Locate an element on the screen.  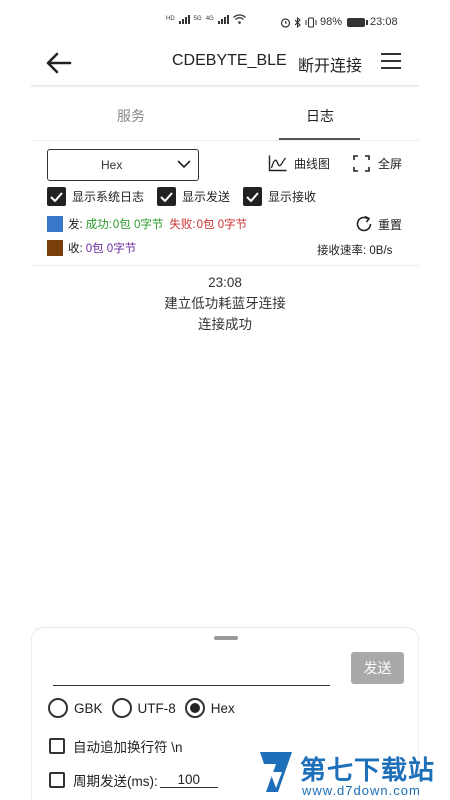
show-system-log-label: 显示系统日志 is located at coordinates (108, 197).